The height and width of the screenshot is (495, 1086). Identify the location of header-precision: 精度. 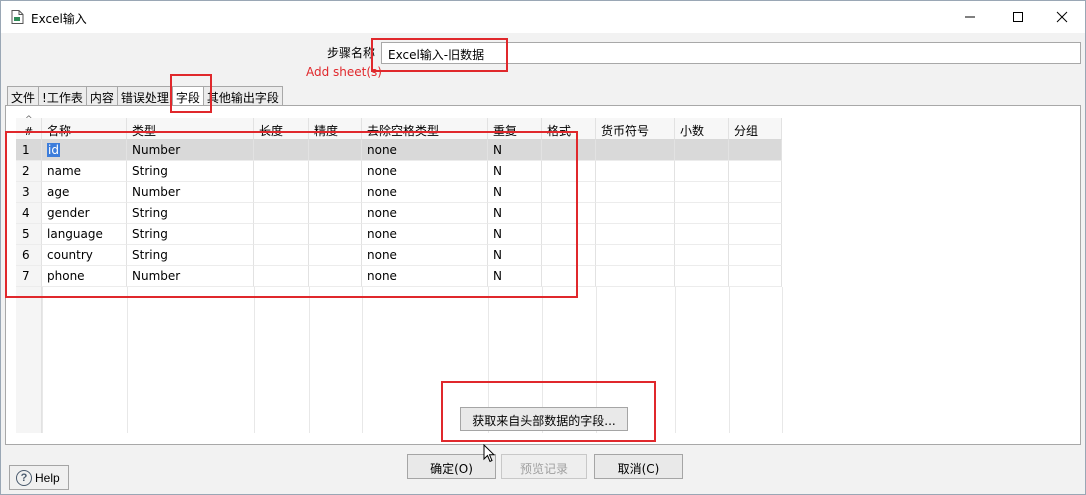
(335, 129).